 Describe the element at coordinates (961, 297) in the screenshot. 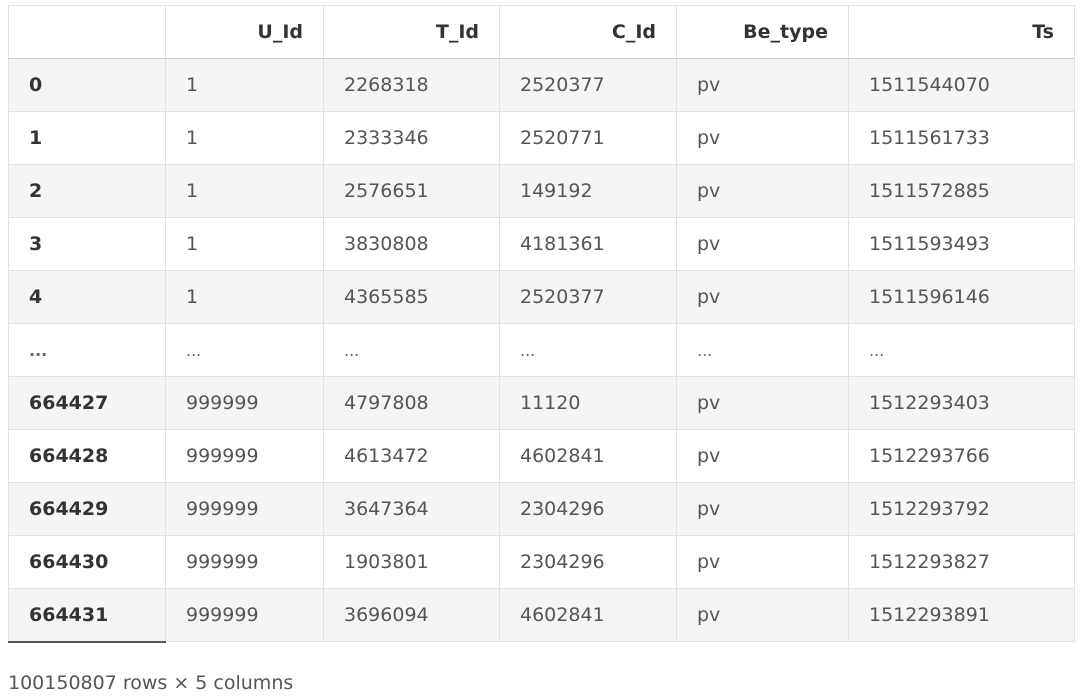

I see `cell-ts: 1511596146` at that location.